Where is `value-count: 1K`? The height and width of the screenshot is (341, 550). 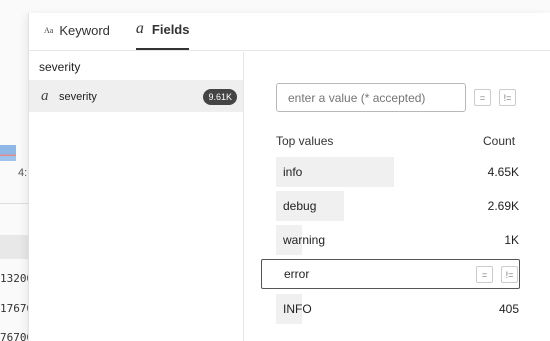
value-count: 1K is located at coordinates (511, 240).